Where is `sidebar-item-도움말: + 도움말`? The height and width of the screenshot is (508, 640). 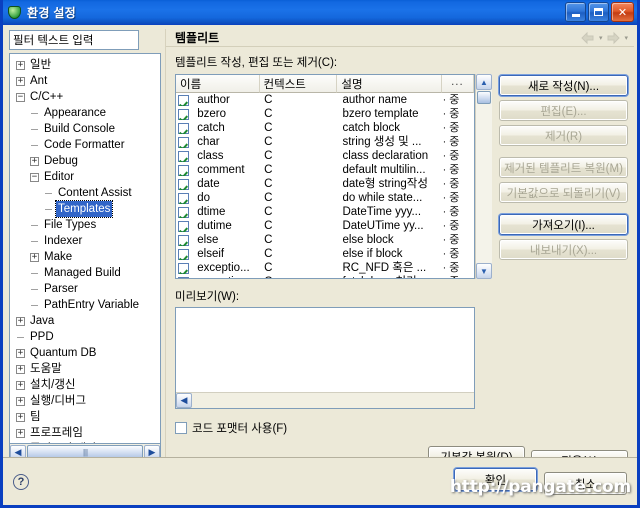 sidebar-item-도움말: + 도움말 is located at coordinates (86, 369).